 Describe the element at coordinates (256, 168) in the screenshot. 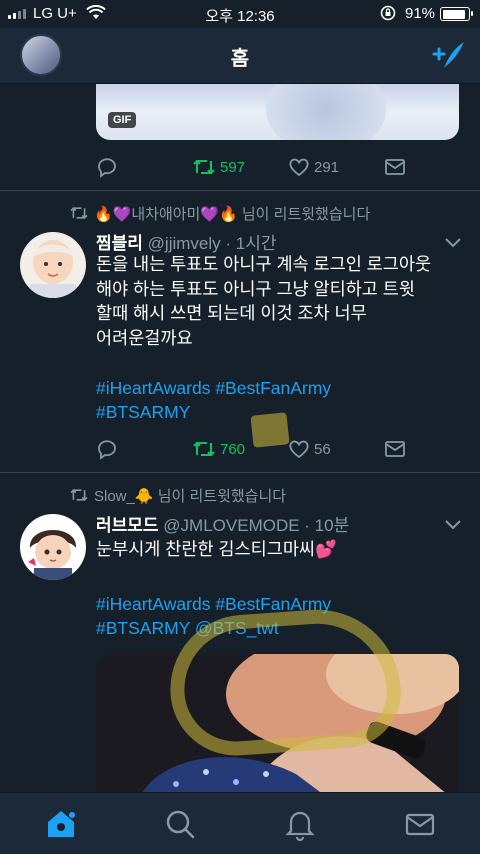

I see `tweet-actions: 597 291` at that location.